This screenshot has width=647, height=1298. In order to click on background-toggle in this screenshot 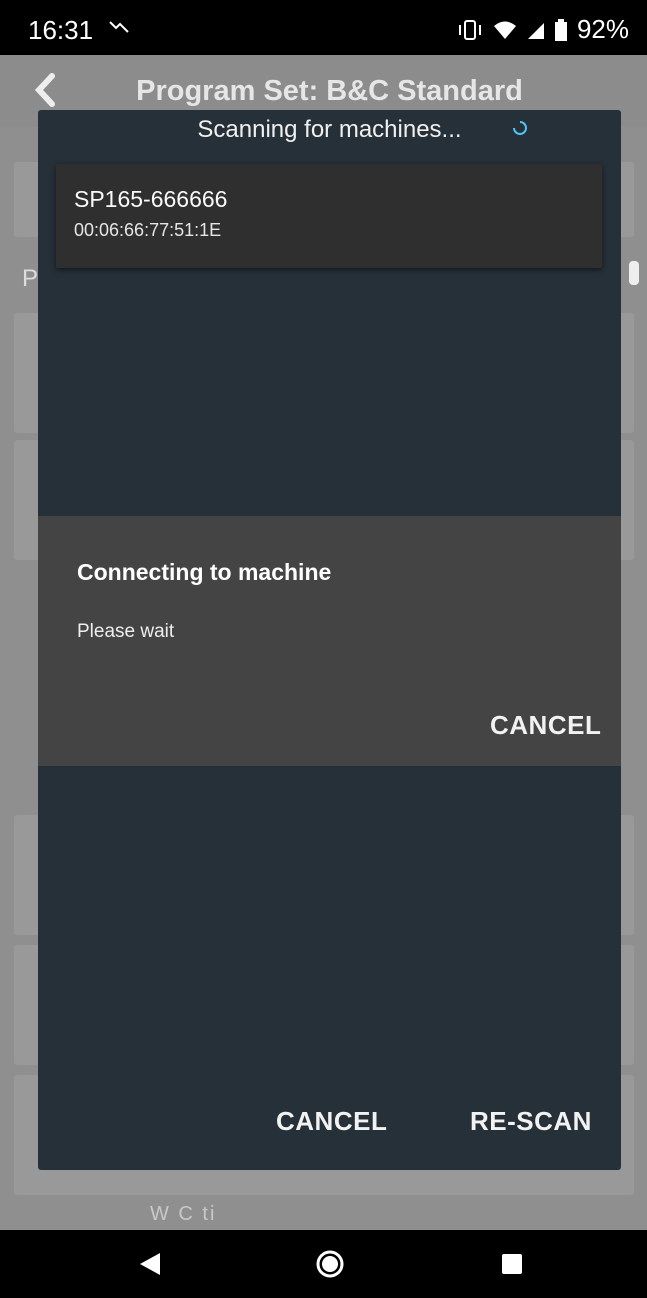, I will do `click(634, 273)`.